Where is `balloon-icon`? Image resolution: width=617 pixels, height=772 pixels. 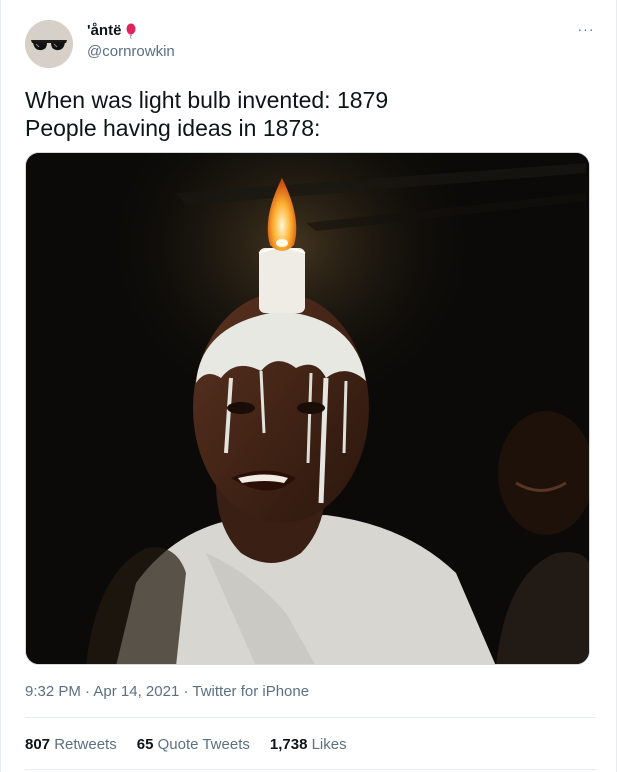
balloon-icon is located at coordinates (131, 31).